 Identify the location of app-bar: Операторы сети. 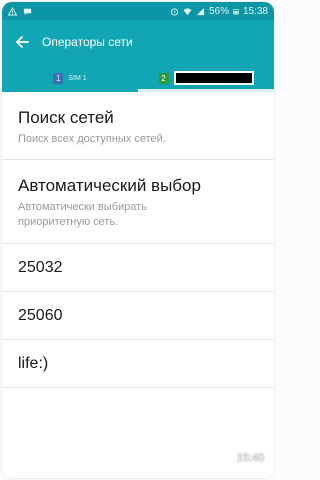
(138, 42).